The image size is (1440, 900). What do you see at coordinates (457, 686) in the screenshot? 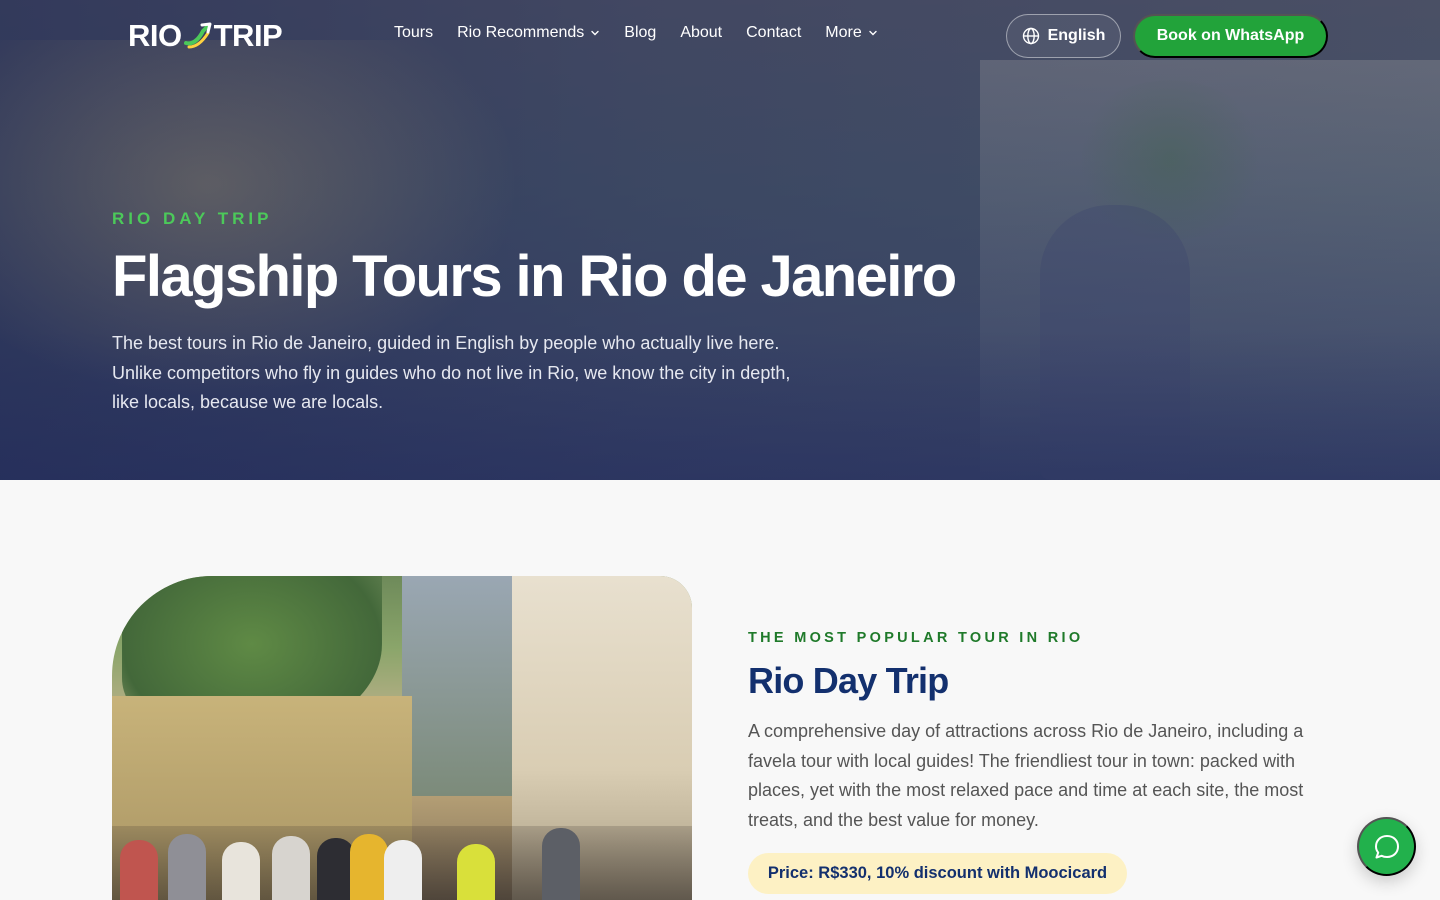
I see `photo-hillside` at bounding box center [457, 686].